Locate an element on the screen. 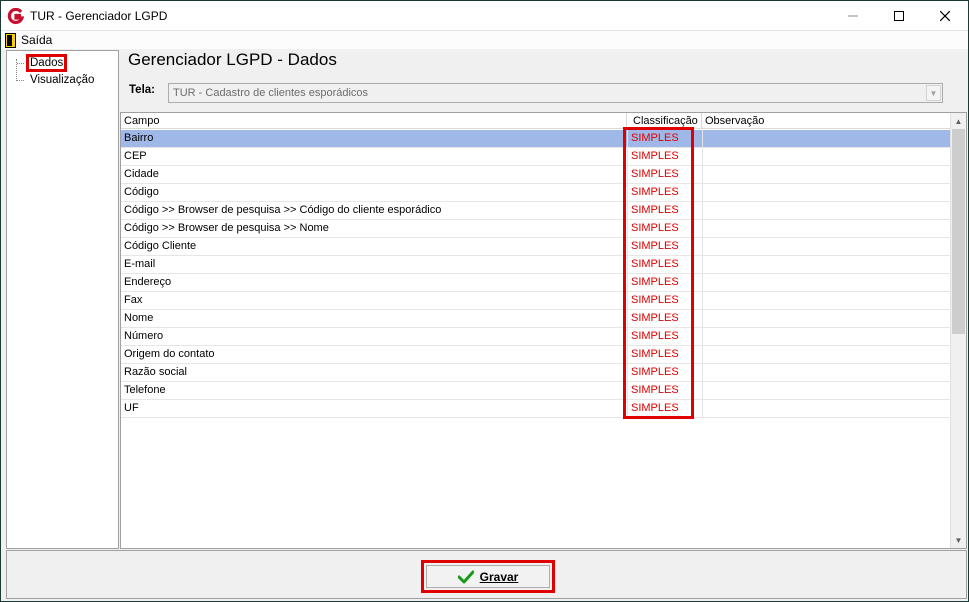 This screenshot has width=969, height=602. maximize-button is located at coordinates (899, 16).